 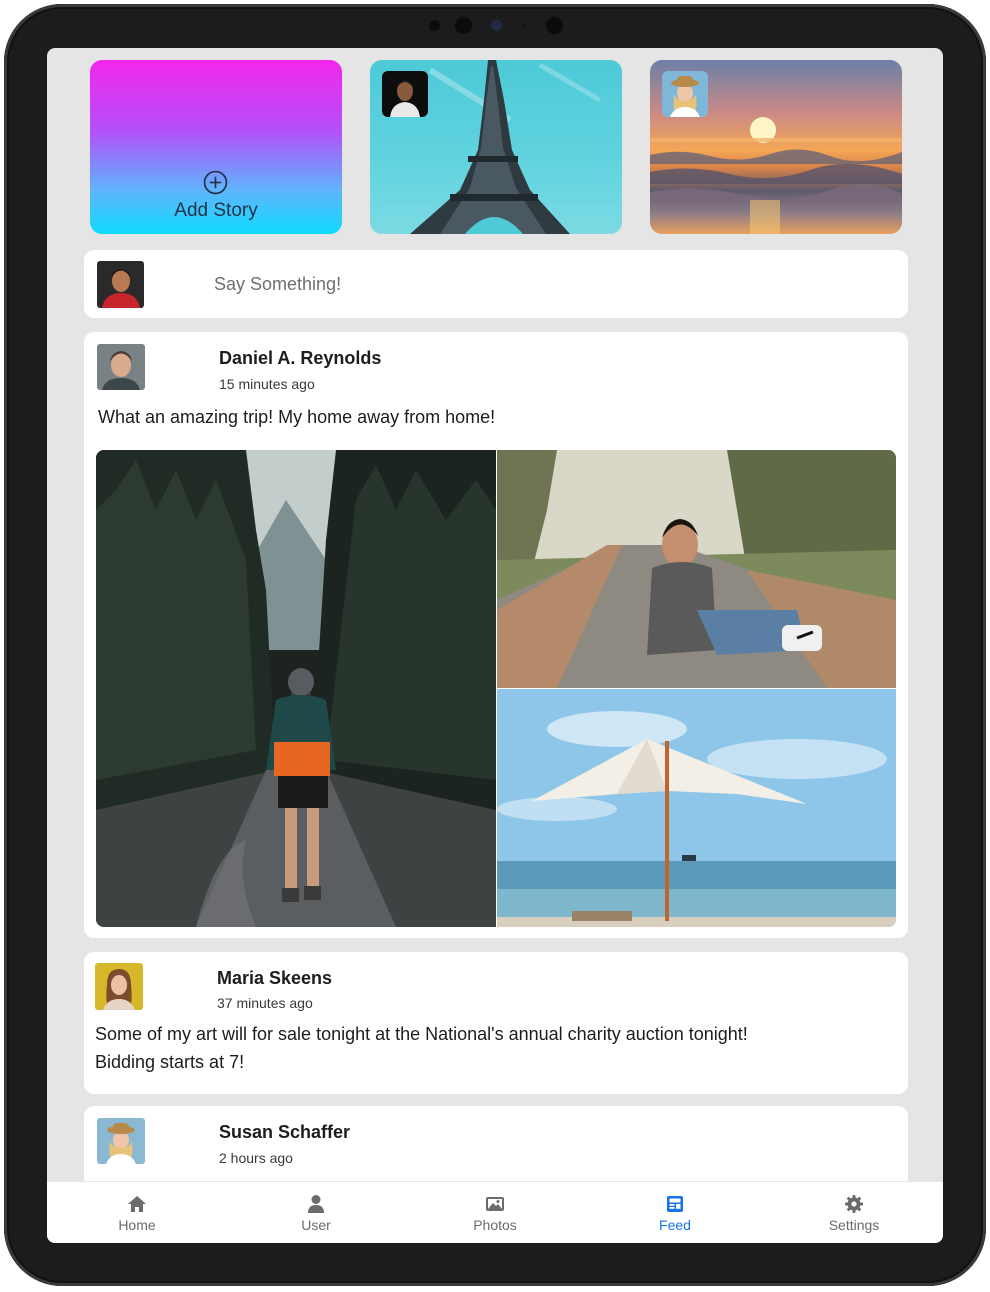 I want to click on roadside-image, so click(x=696, y=569).